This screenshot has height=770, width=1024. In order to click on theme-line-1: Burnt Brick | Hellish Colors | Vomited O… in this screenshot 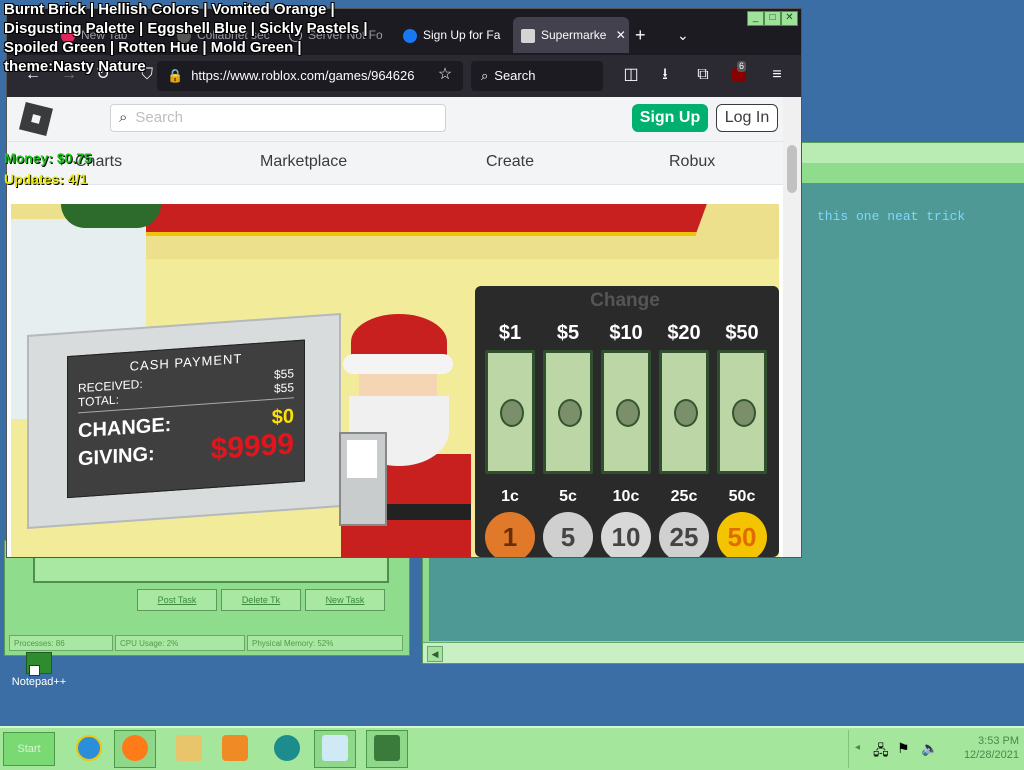, I will do `click(169, 9)`.